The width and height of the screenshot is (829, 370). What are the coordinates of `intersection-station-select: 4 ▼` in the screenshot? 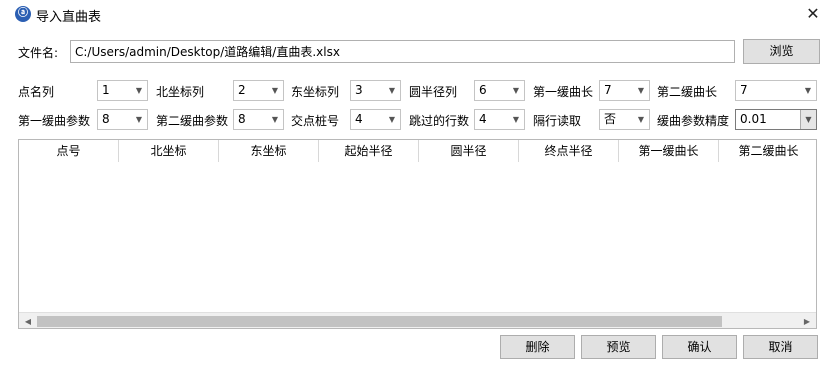 It's located at (375, 119).